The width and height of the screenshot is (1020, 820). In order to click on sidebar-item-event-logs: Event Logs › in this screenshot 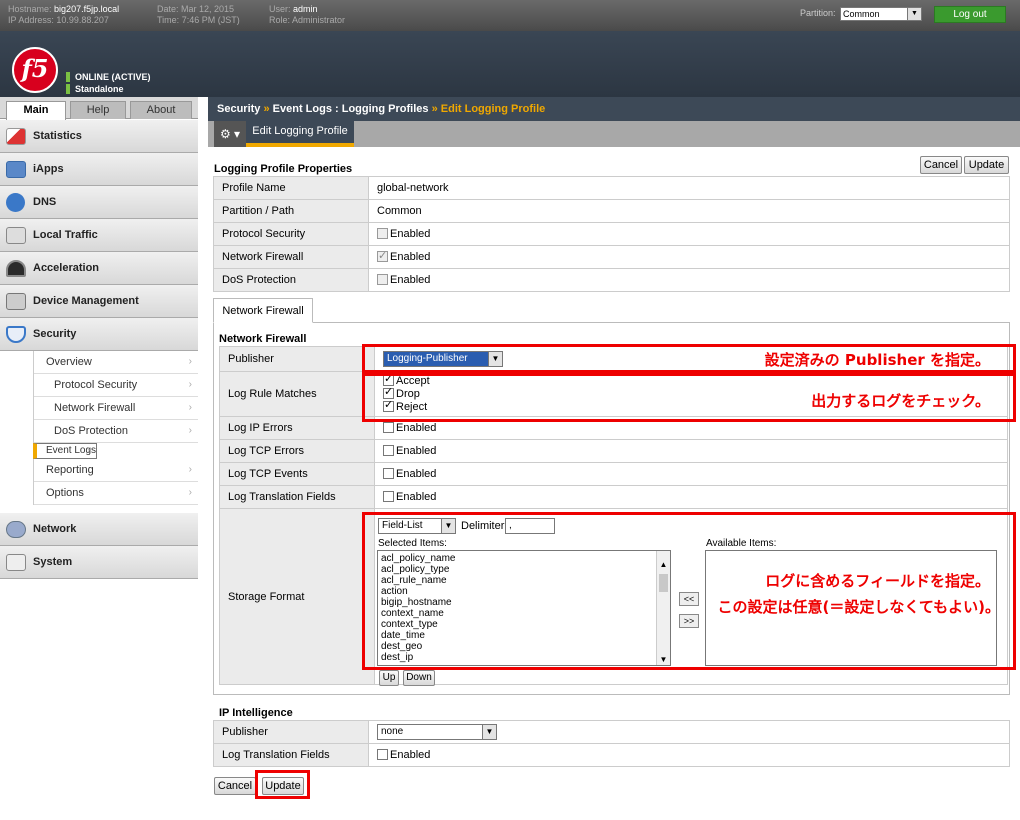, I will do `click(65, 451)`.